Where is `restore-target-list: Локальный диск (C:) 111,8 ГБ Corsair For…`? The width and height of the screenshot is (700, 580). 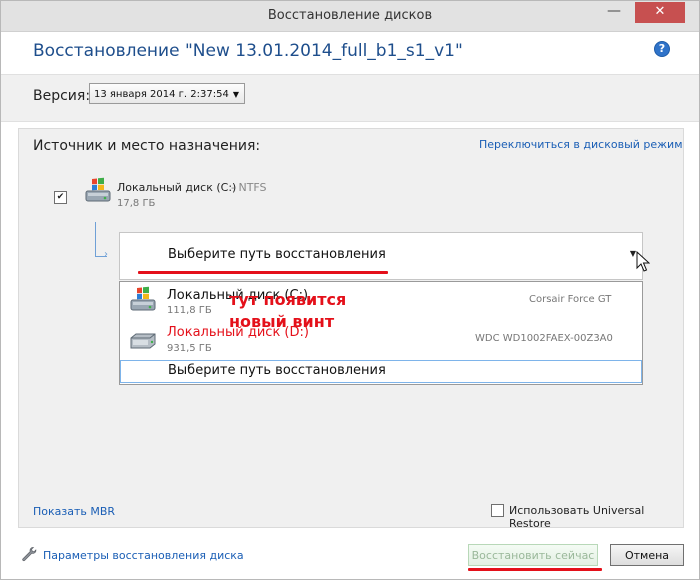
restore-target-list: Локальный диск (C:) 111,8 ГБ Corsair For… is located at coordinates (381, 333).